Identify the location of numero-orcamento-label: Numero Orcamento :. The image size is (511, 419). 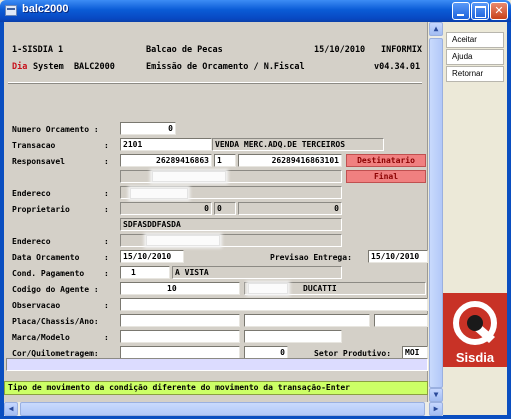
(55, 129).